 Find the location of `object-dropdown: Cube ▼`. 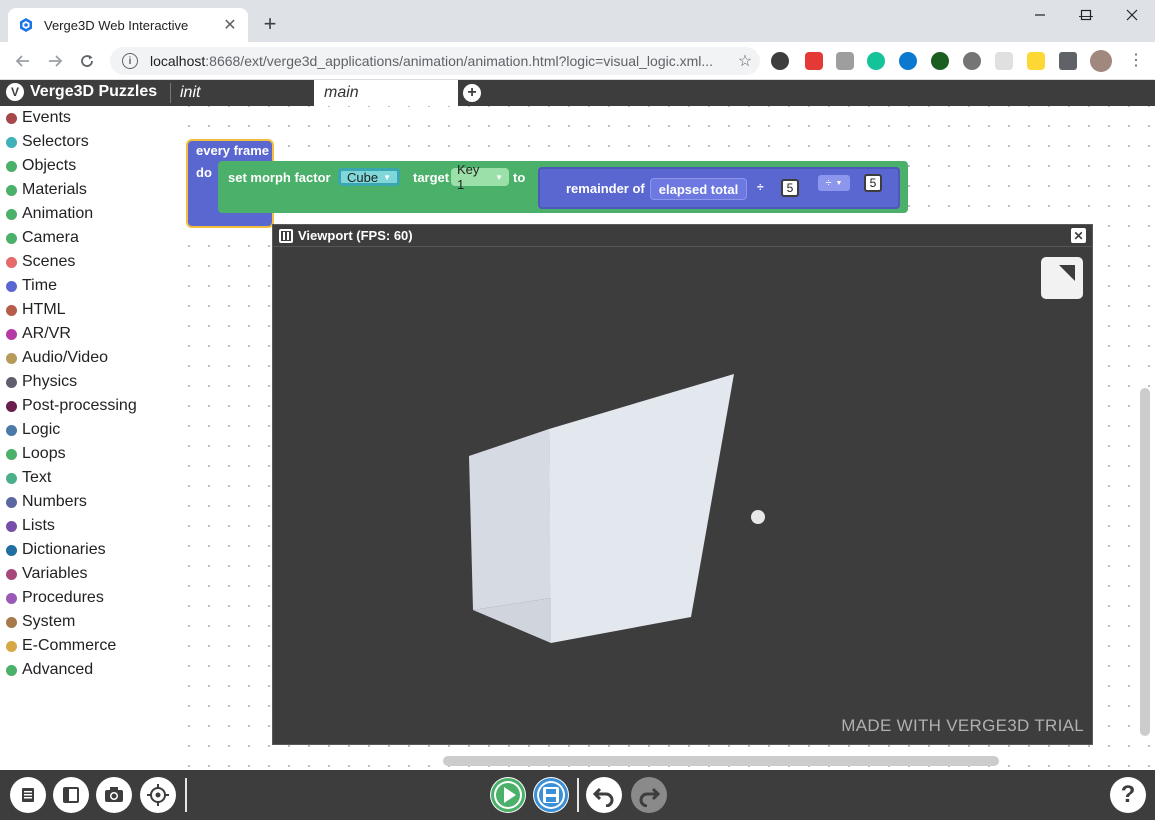

object-dropdown: Cube ▼ is located at coordinates (369, 177).